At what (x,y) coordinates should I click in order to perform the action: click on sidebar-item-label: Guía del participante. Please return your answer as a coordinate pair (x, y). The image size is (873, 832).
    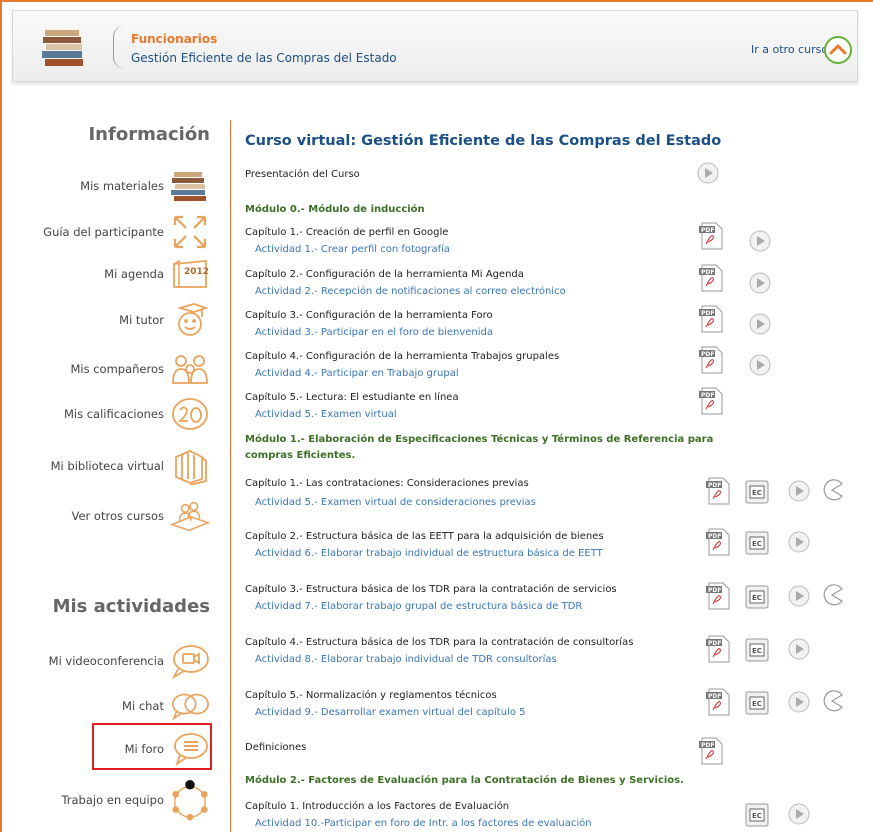
    Looking at the image, I should click on (103, 232).